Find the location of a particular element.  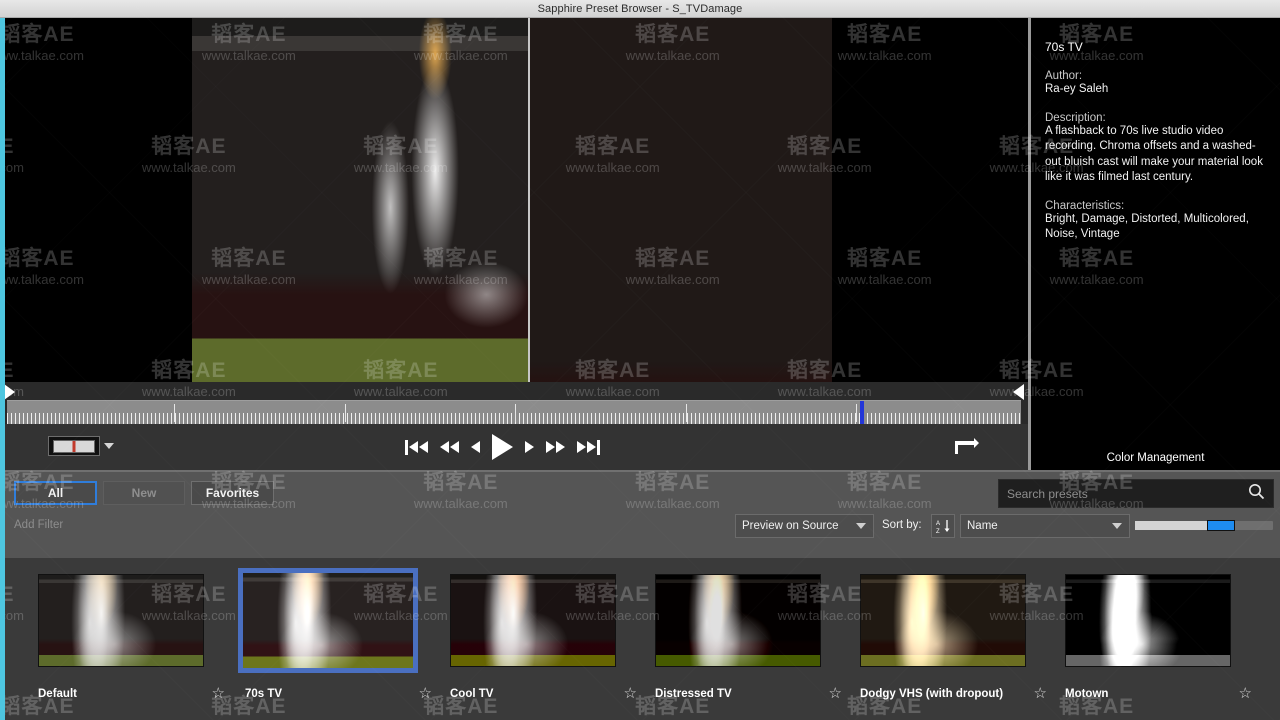

window-title: Sapphire Preset Browser - S_TVDamage is located at coordinates (640, 8).